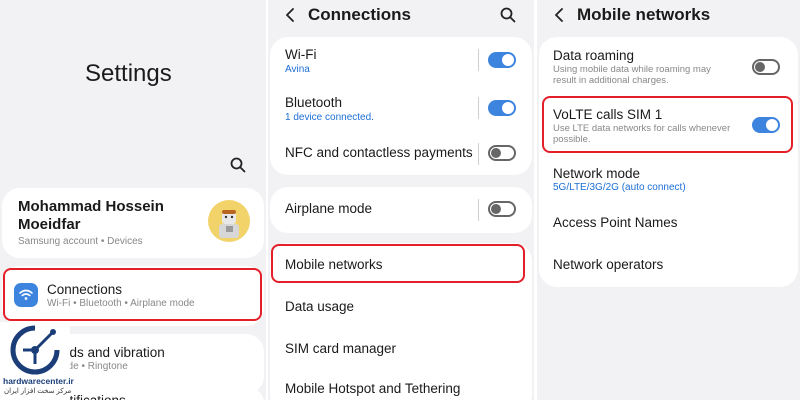 This screenshot has height=400, width=800. What do you see at coordinates (35, 350) in the screenshot?
I see `circuit-logo-icon` at bounding box center [35, 350].